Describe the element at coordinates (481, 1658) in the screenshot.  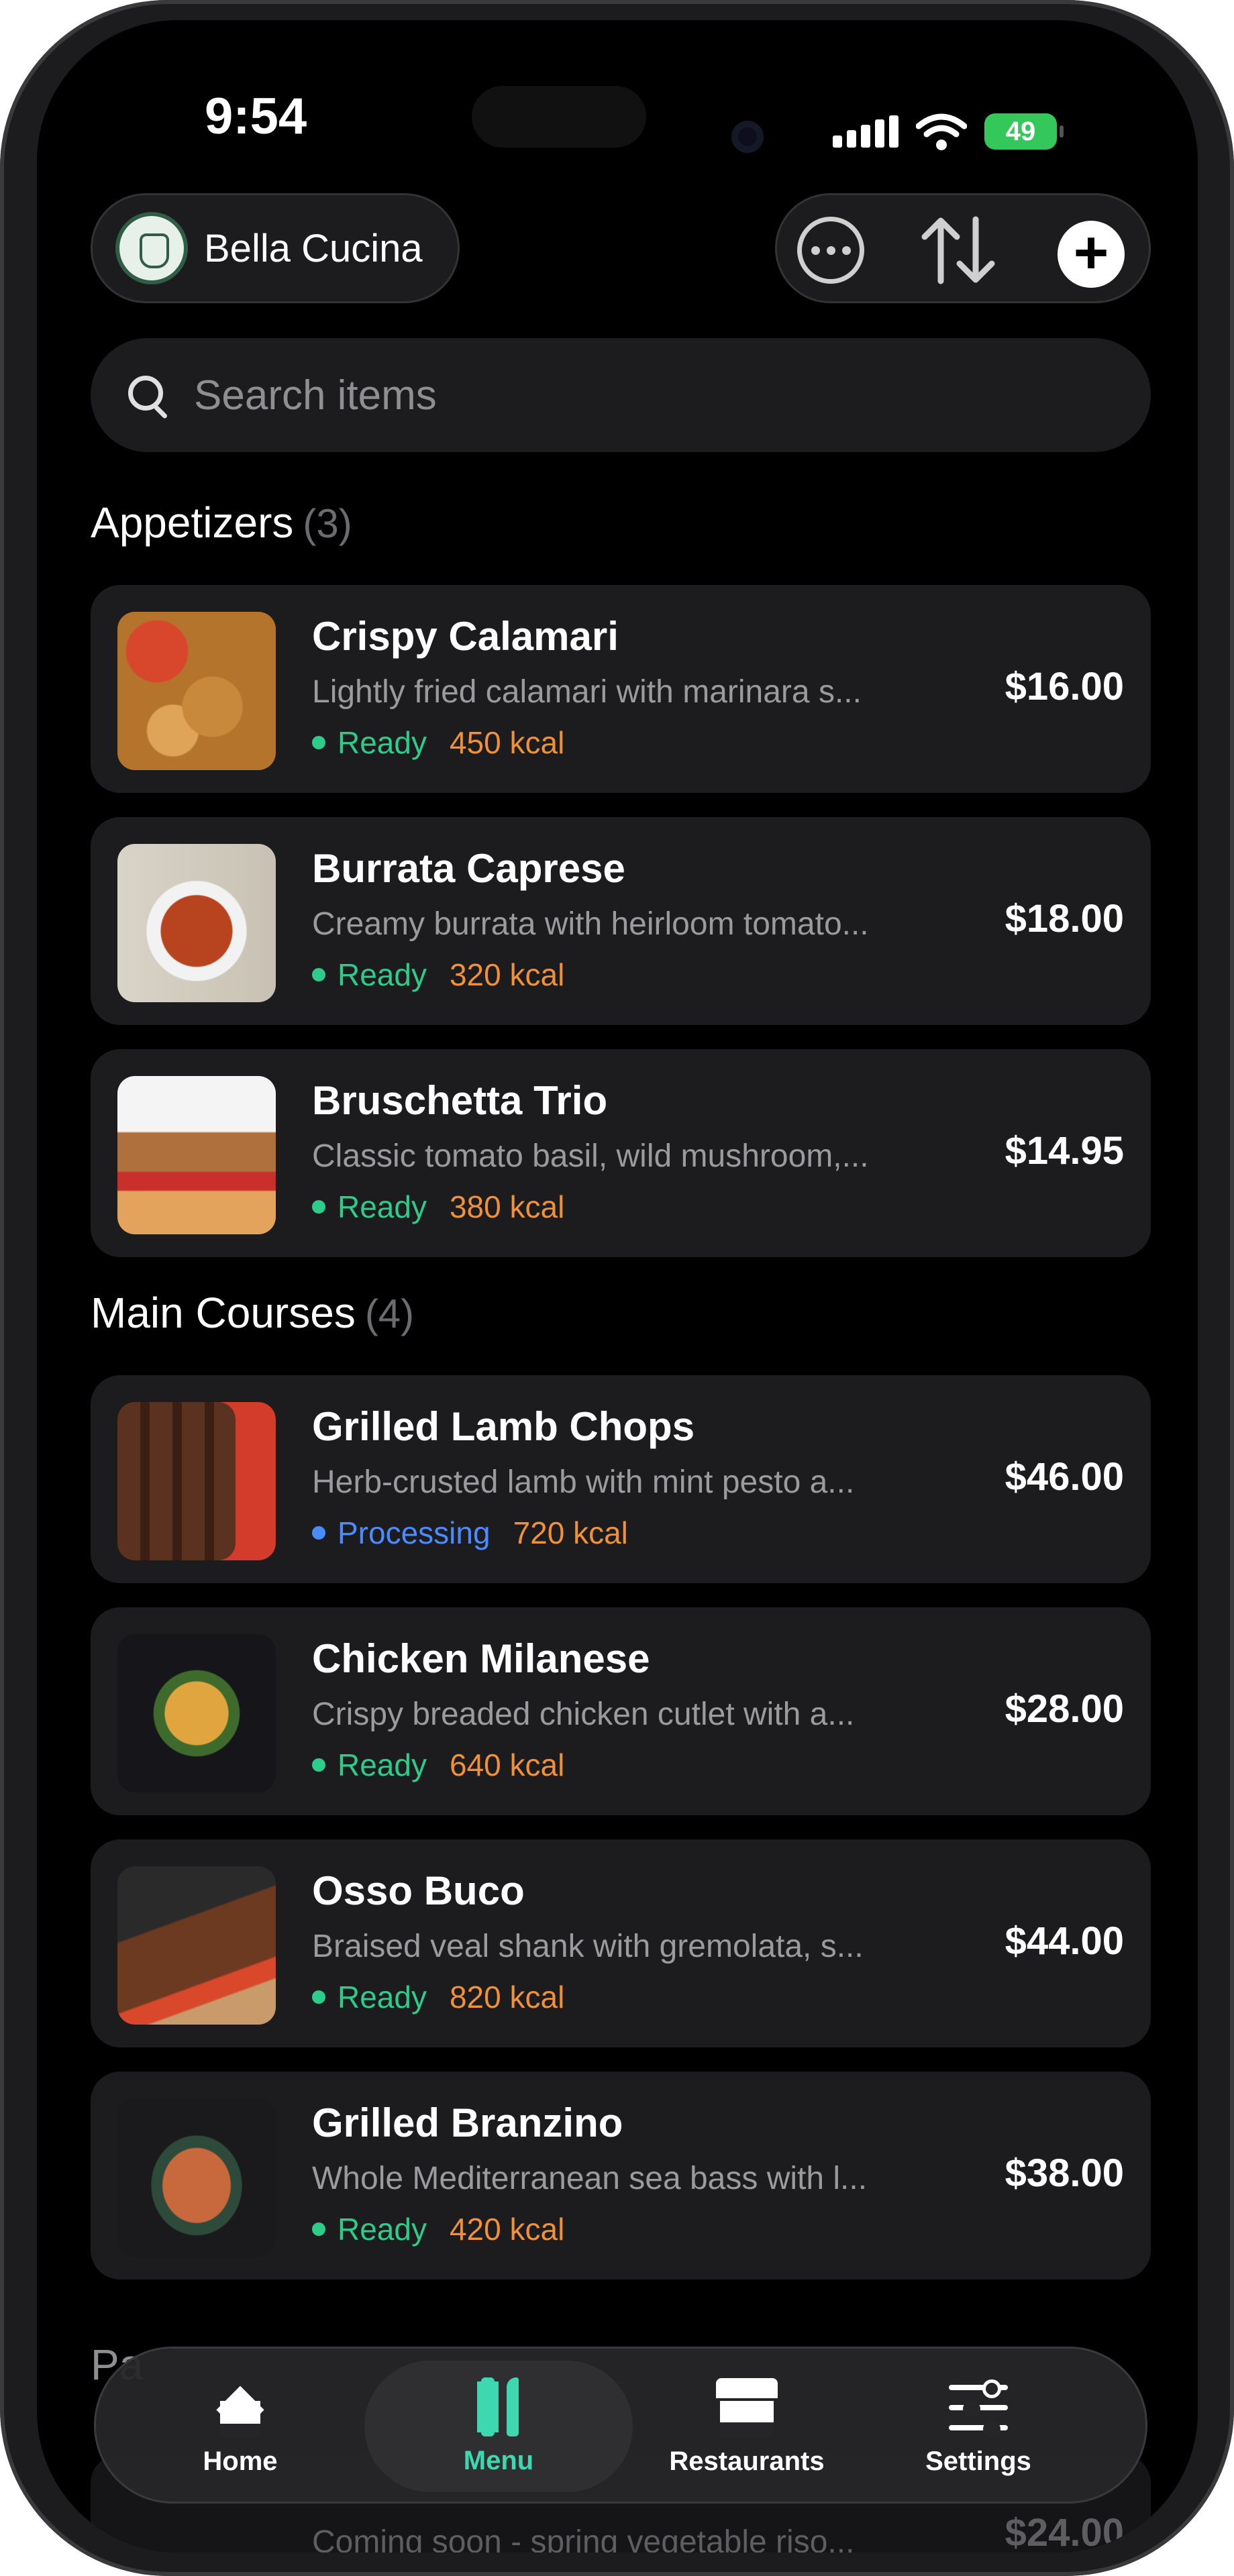
I see `item-name: Chicken Milanese` at that location.